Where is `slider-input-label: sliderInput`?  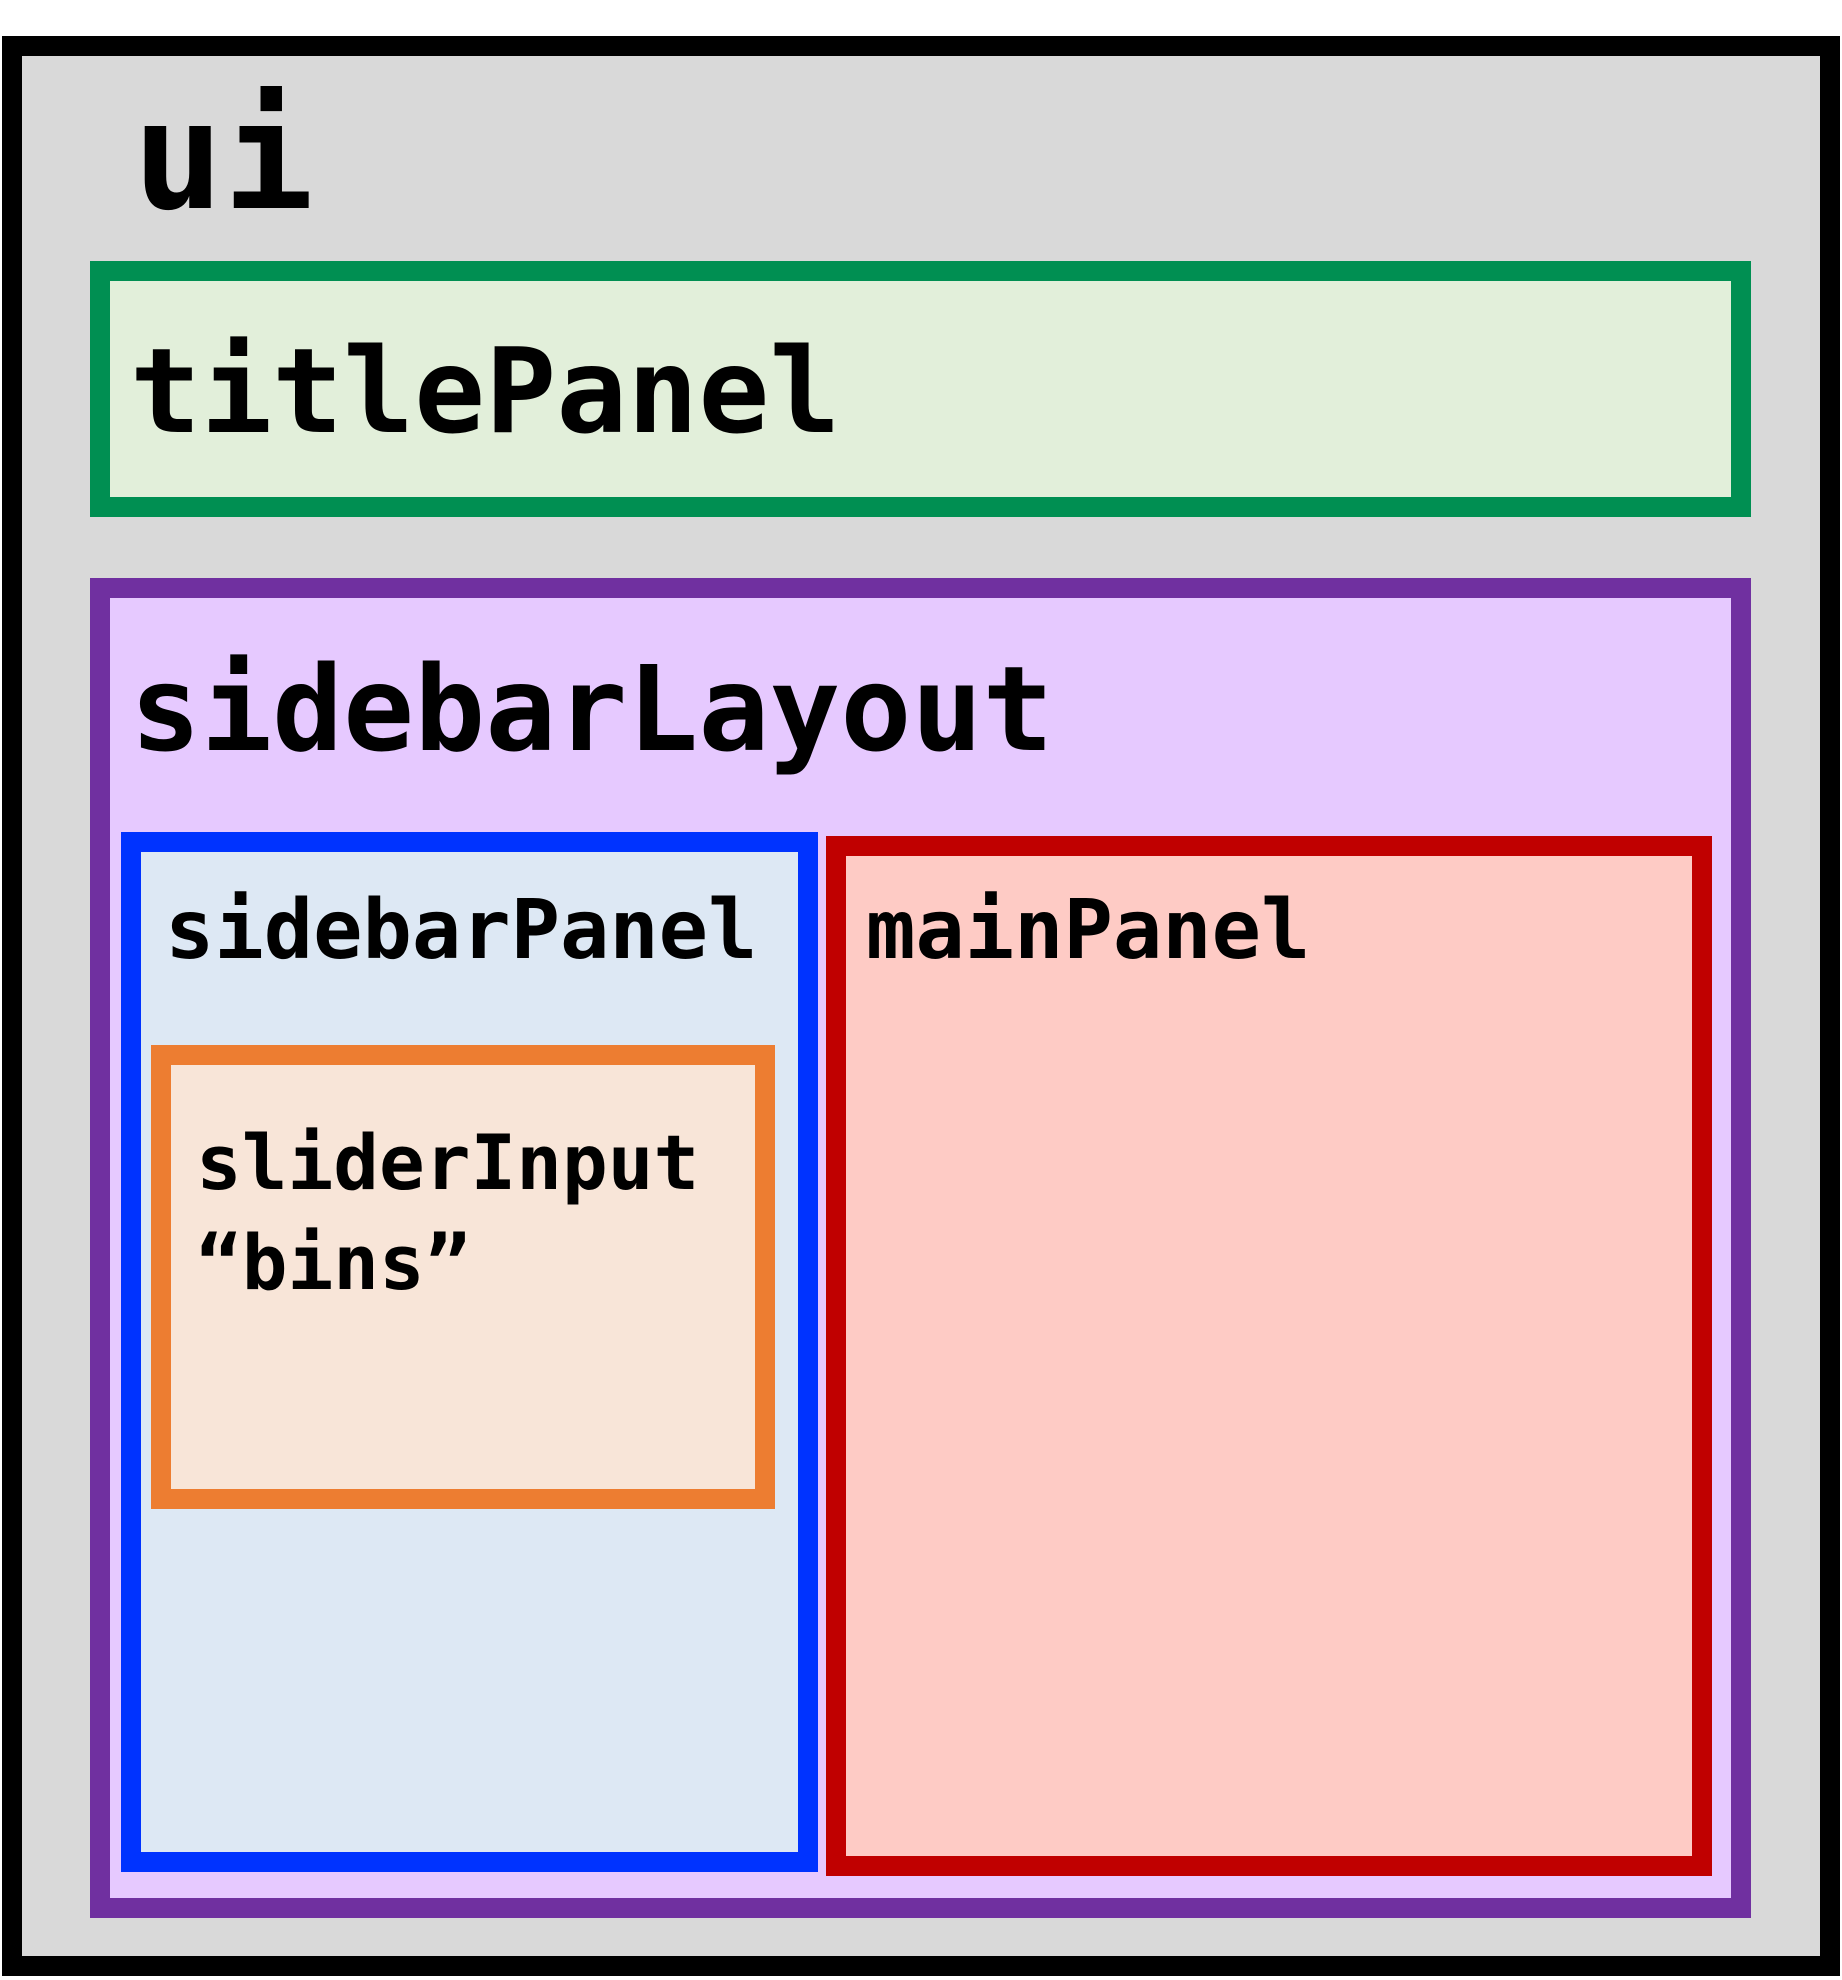 slider-input-label: sliderInput is located at coordinates (448, 1162).